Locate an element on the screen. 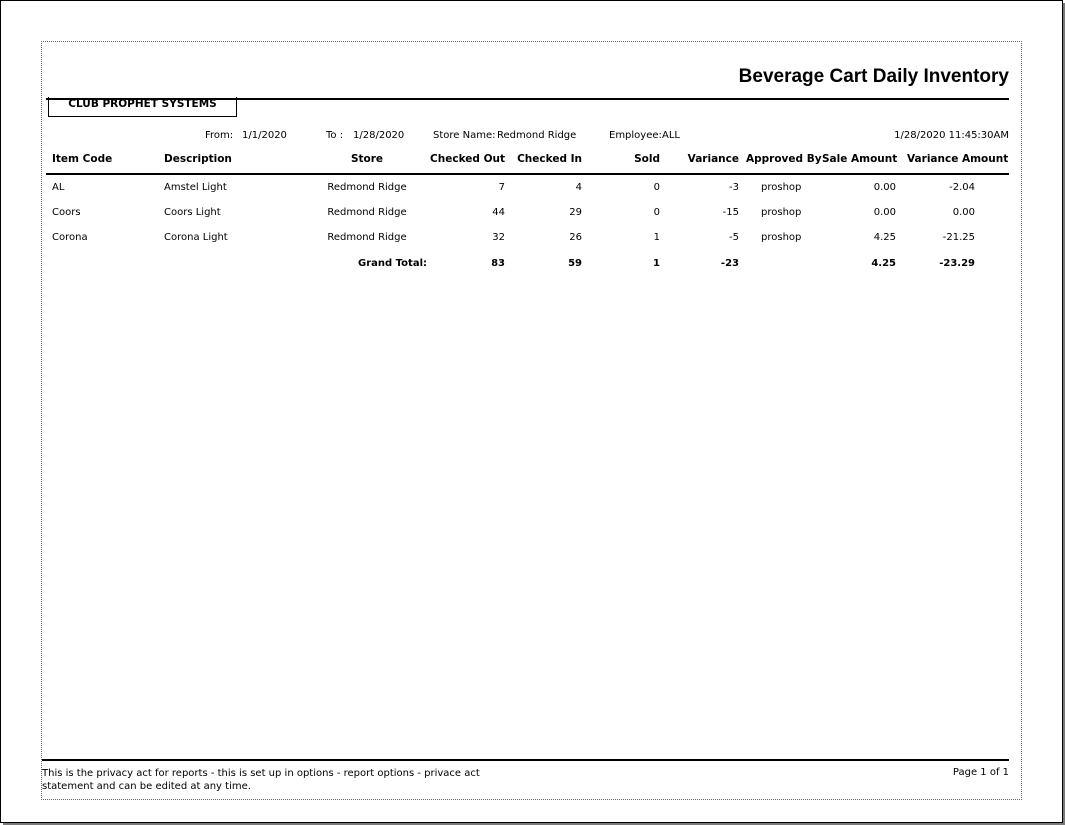  total-variance-amount: -23.29 is located at coordinates (957, 263).